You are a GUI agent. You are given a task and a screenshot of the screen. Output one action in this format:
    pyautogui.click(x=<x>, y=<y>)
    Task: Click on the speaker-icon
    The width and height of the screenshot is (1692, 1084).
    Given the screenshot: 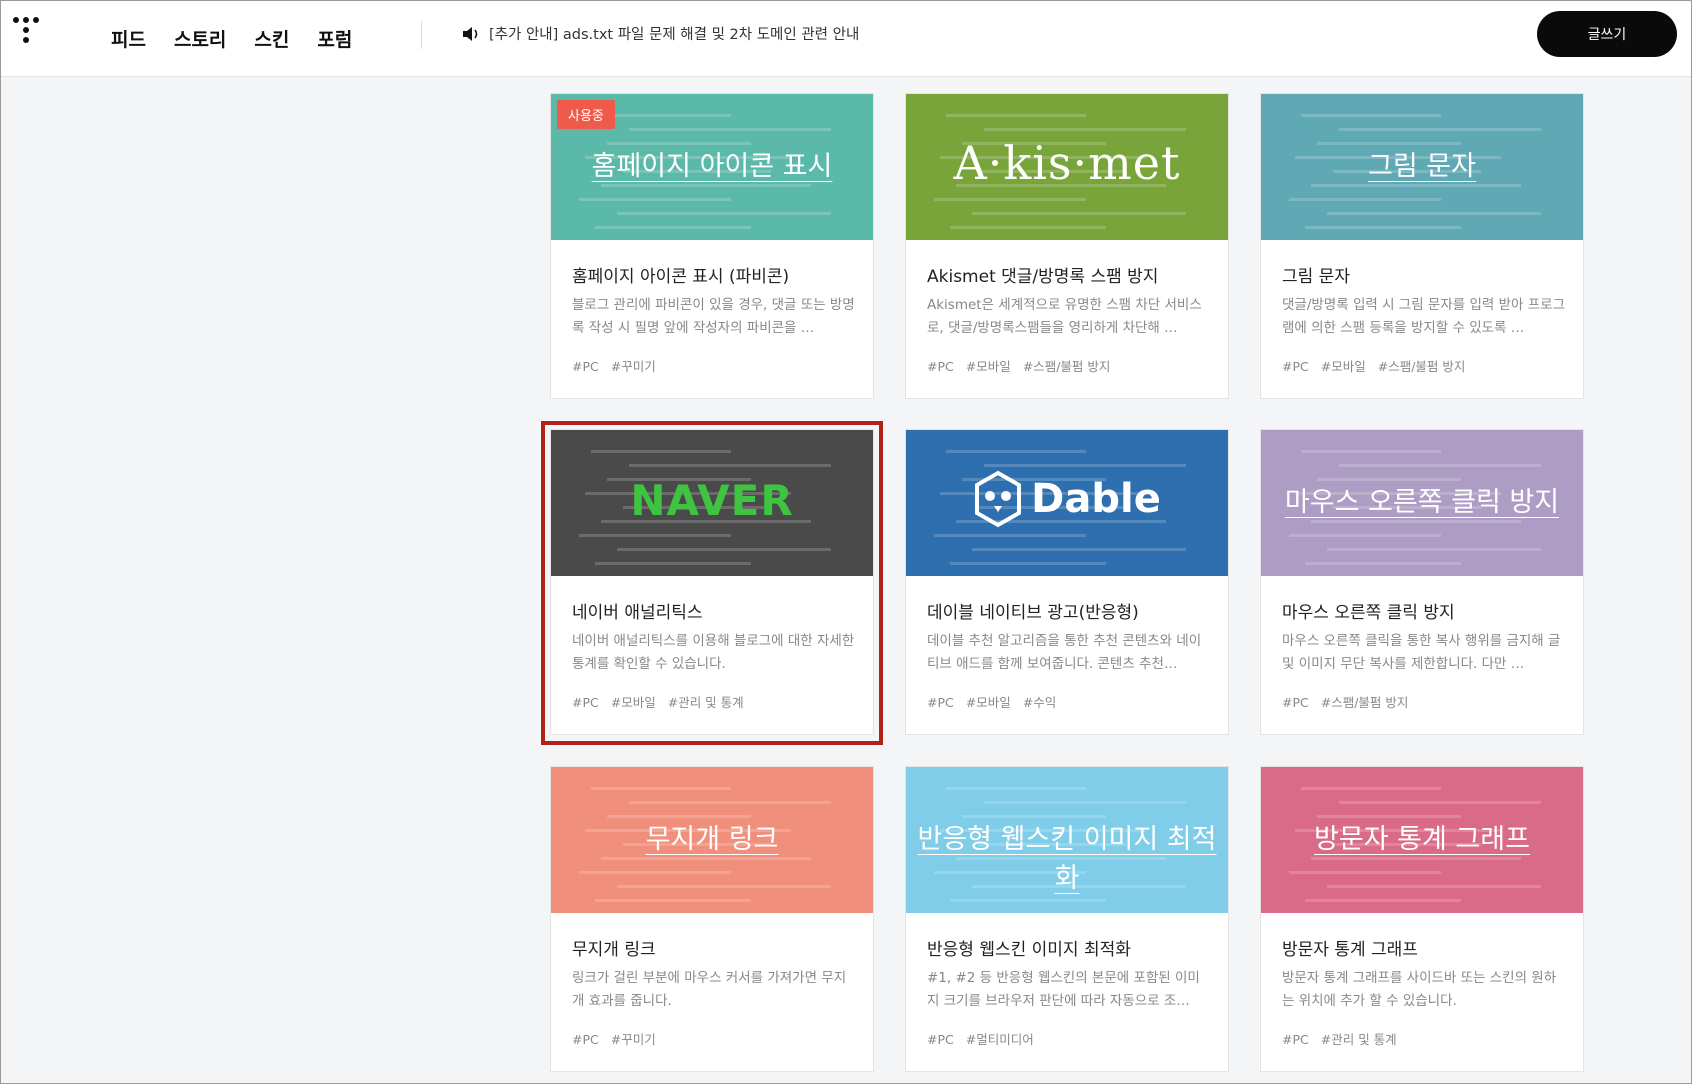 What is the action you would take?
    pyautogui.click(x=470, y=33)
    